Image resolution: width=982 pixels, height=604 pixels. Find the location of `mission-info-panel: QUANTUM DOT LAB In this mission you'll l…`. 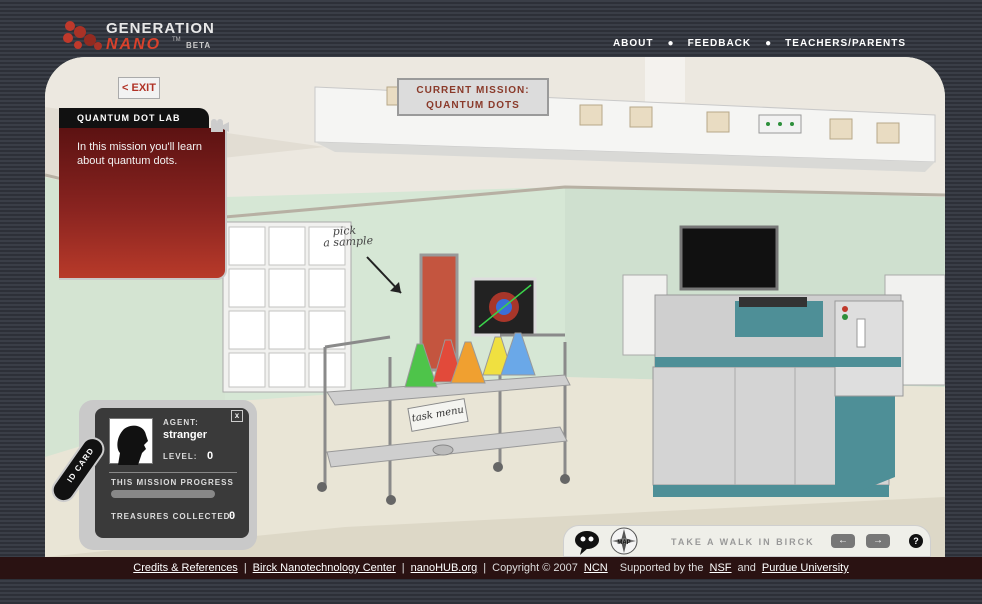

mission-info-panel: QUANTUM DOT LAB In this mission you'll l… is located at coordinates (144, 194).